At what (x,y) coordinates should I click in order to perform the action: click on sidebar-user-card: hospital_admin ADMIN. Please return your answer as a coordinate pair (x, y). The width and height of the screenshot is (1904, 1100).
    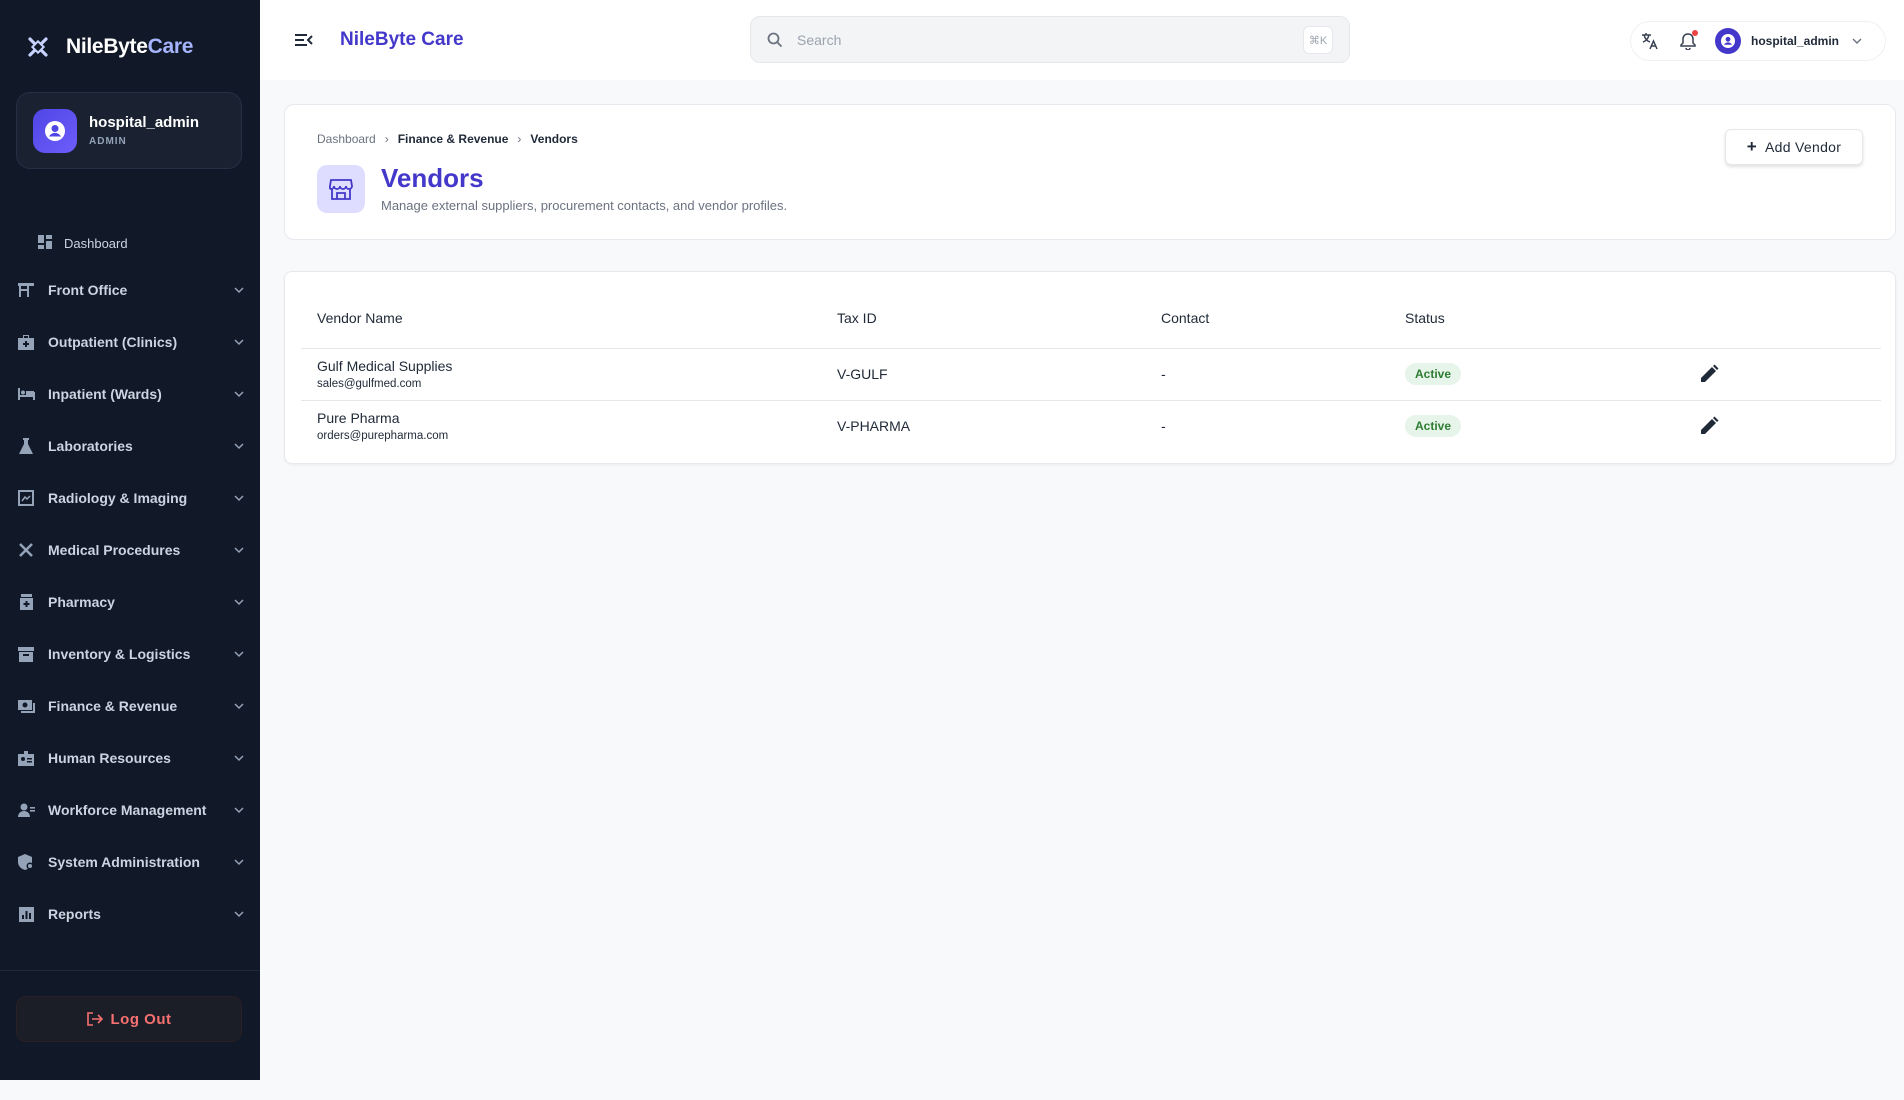
    Looking at the image, I should click on (129, 130).